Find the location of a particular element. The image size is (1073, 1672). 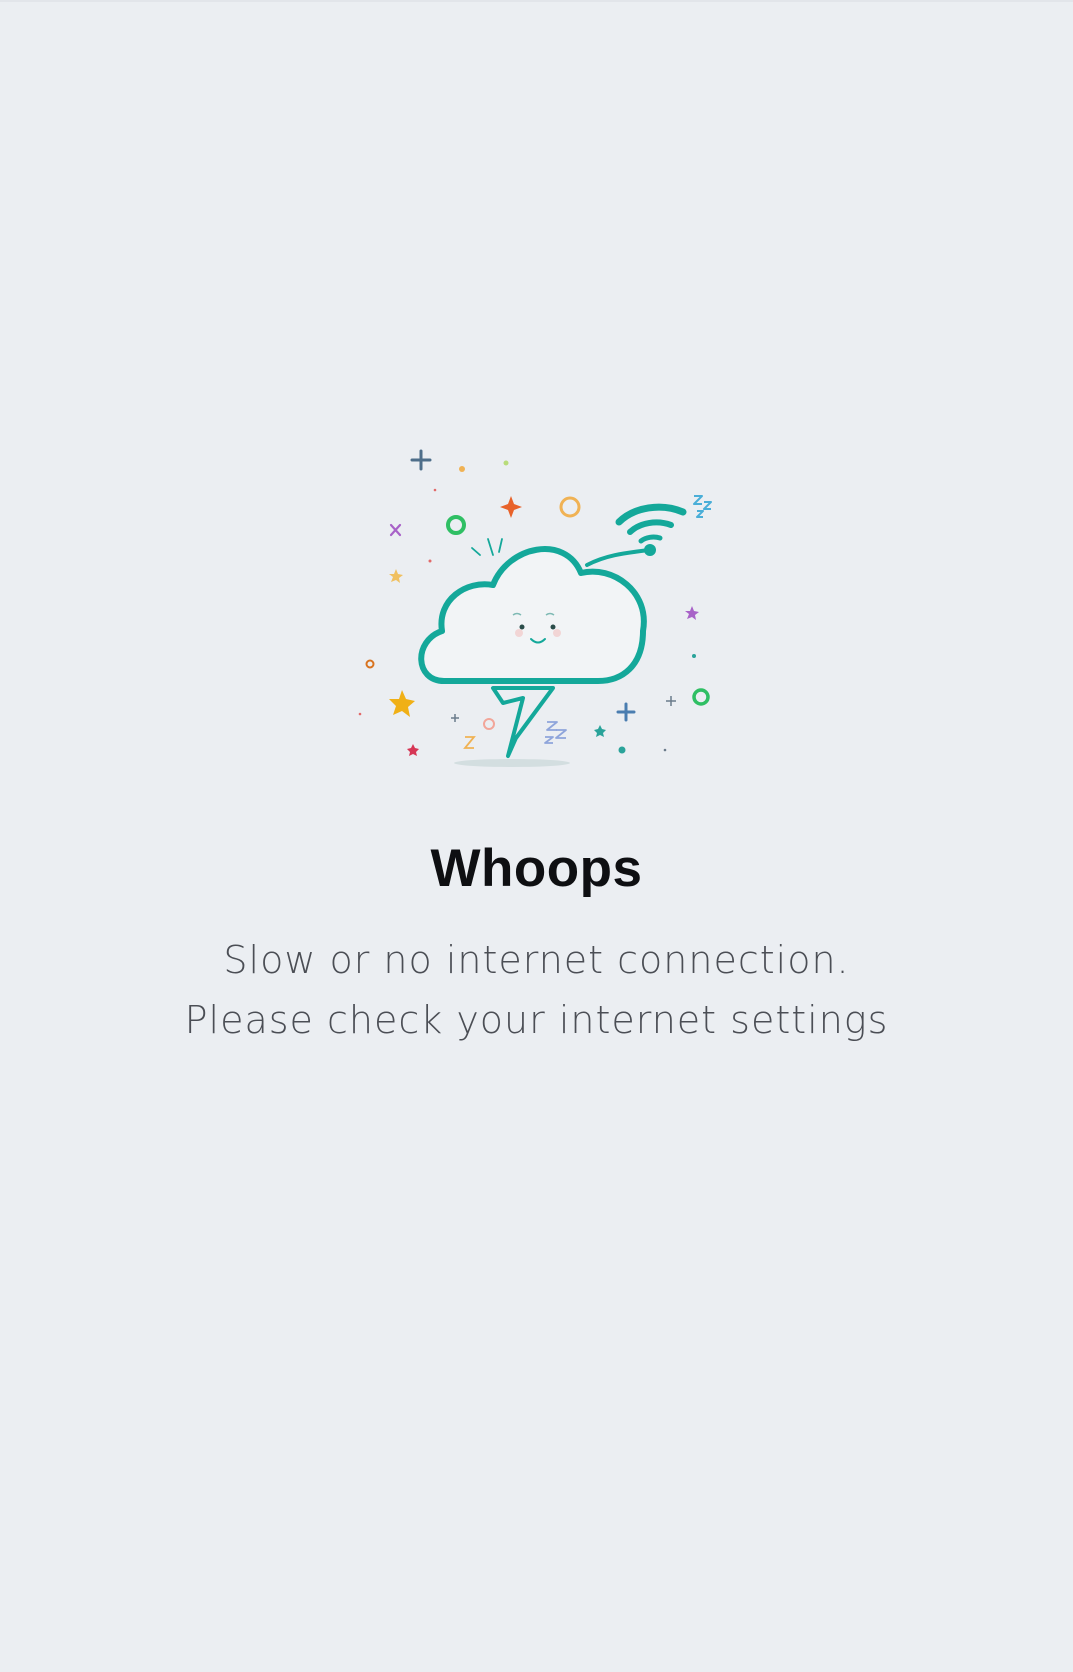

error-message-line: Slow or no internet connection. is located at coordinates (536, 960).